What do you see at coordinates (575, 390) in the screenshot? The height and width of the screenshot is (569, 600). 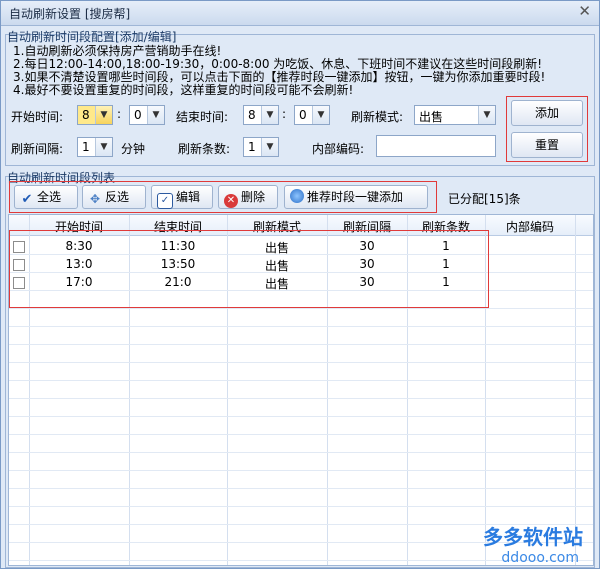 I see `column-divider` at bounding box center [575, 390].